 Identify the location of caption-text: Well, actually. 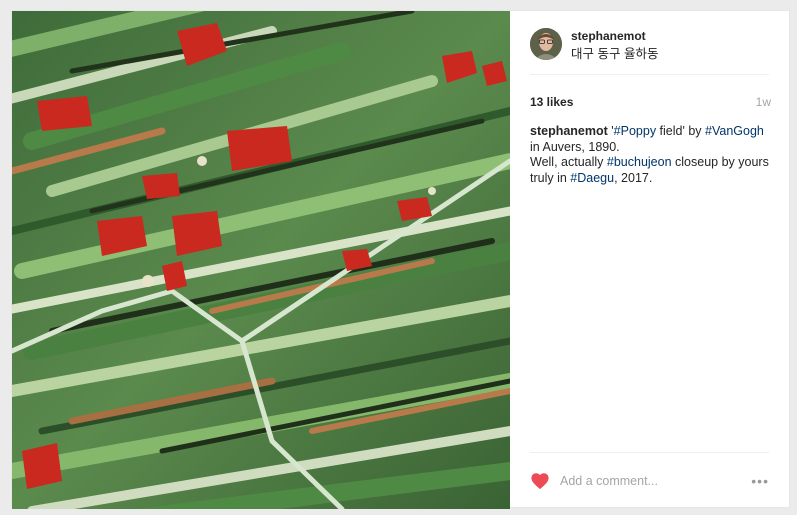
(568, 162).